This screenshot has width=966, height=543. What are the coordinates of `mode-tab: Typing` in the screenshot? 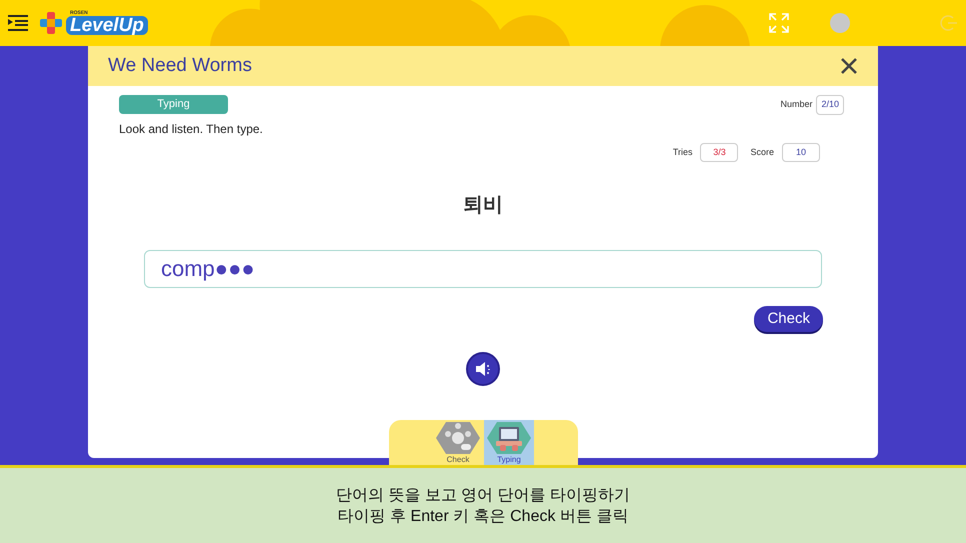 It's located at (509, 442).